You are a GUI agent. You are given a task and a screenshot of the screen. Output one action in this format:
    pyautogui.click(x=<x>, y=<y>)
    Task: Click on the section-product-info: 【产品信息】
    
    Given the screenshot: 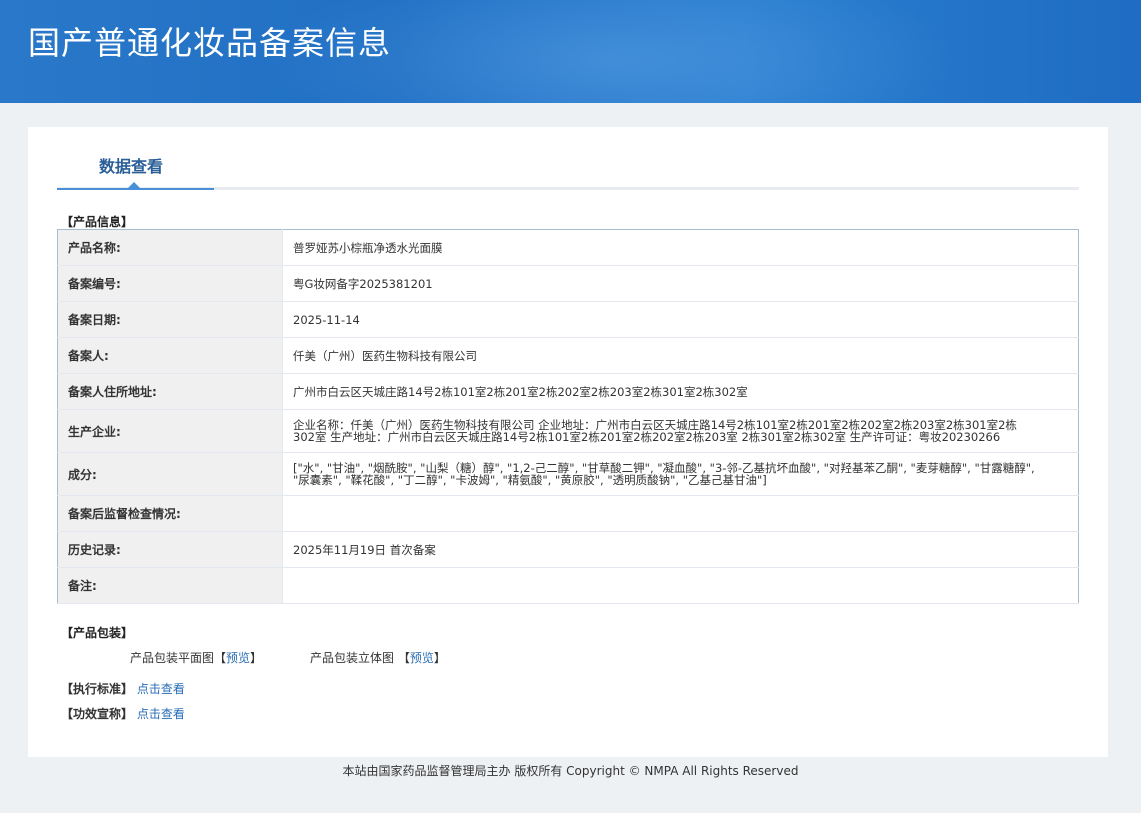 What is the action you would take?
    pyautogui.click(x=97, y=222)
    